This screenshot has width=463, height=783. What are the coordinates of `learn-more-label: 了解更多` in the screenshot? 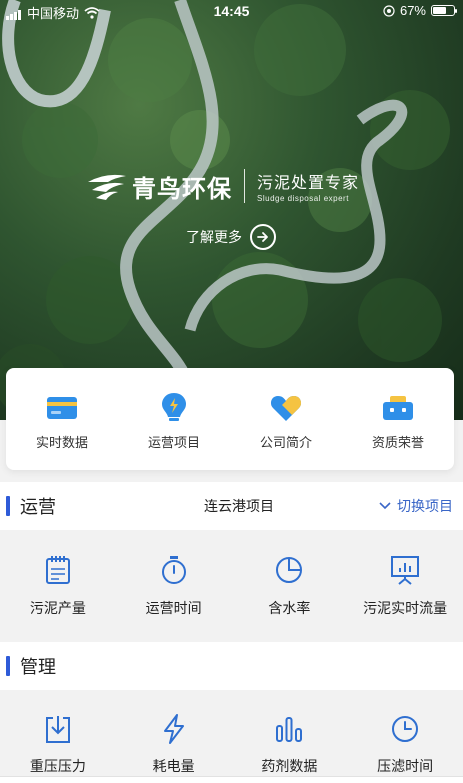 It's located at (214, 237).